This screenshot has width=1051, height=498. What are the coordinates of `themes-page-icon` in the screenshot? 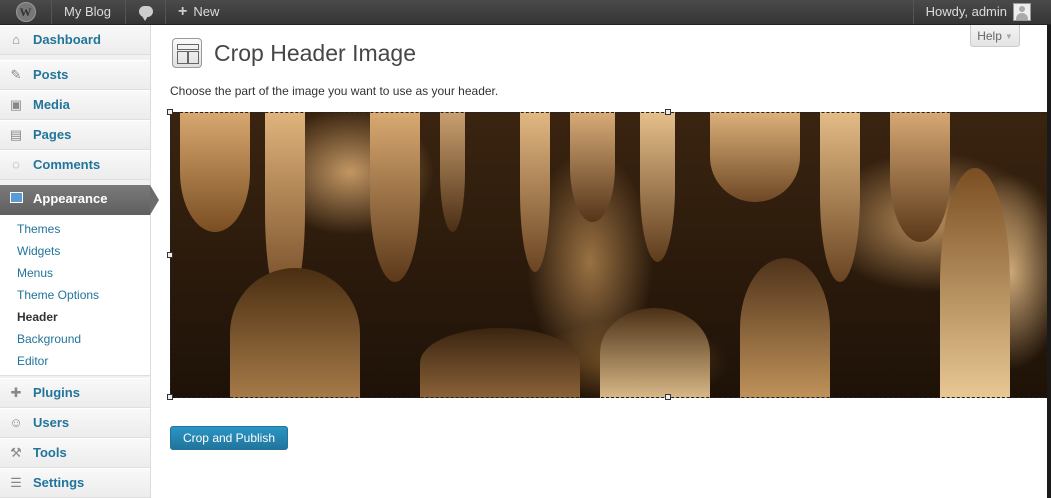 It's located at (187, 53).